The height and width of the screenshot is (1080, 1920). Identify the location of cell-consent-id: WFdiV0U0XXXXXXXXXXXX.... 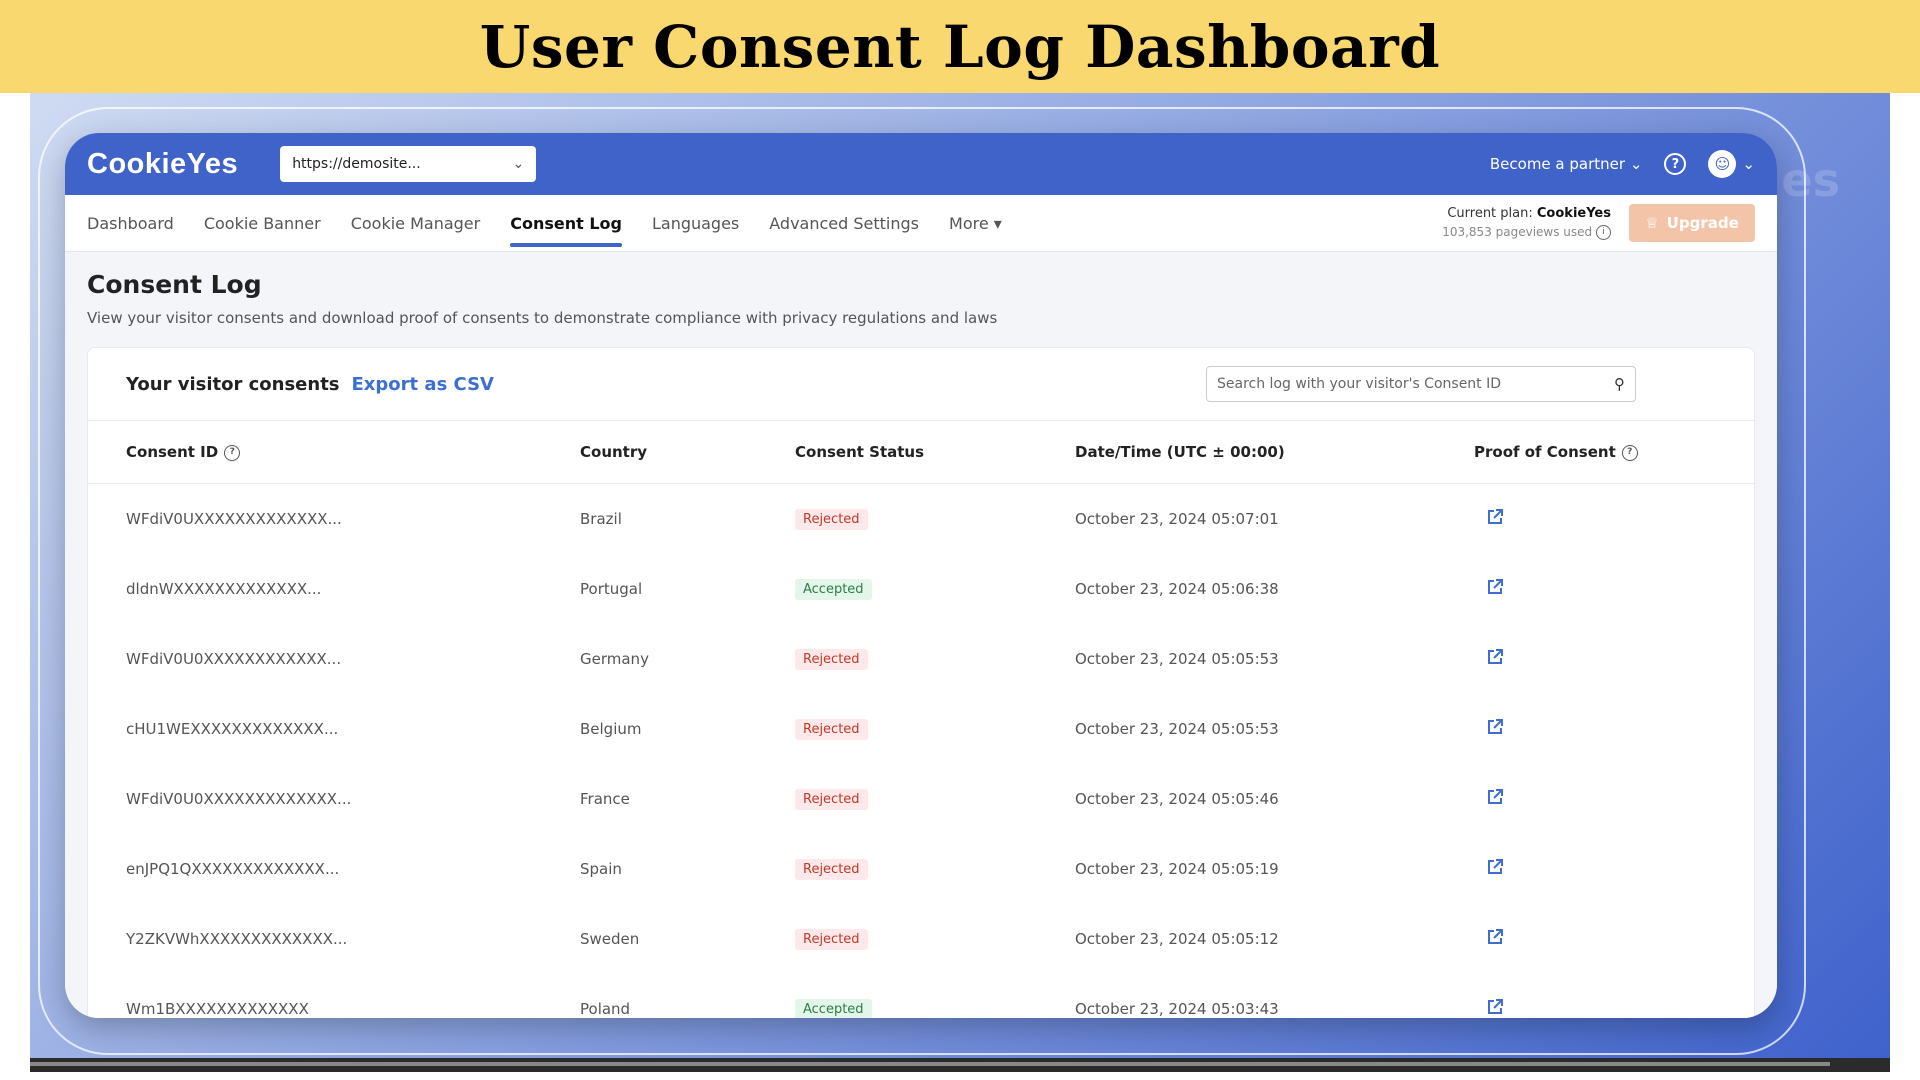
(234, 659).